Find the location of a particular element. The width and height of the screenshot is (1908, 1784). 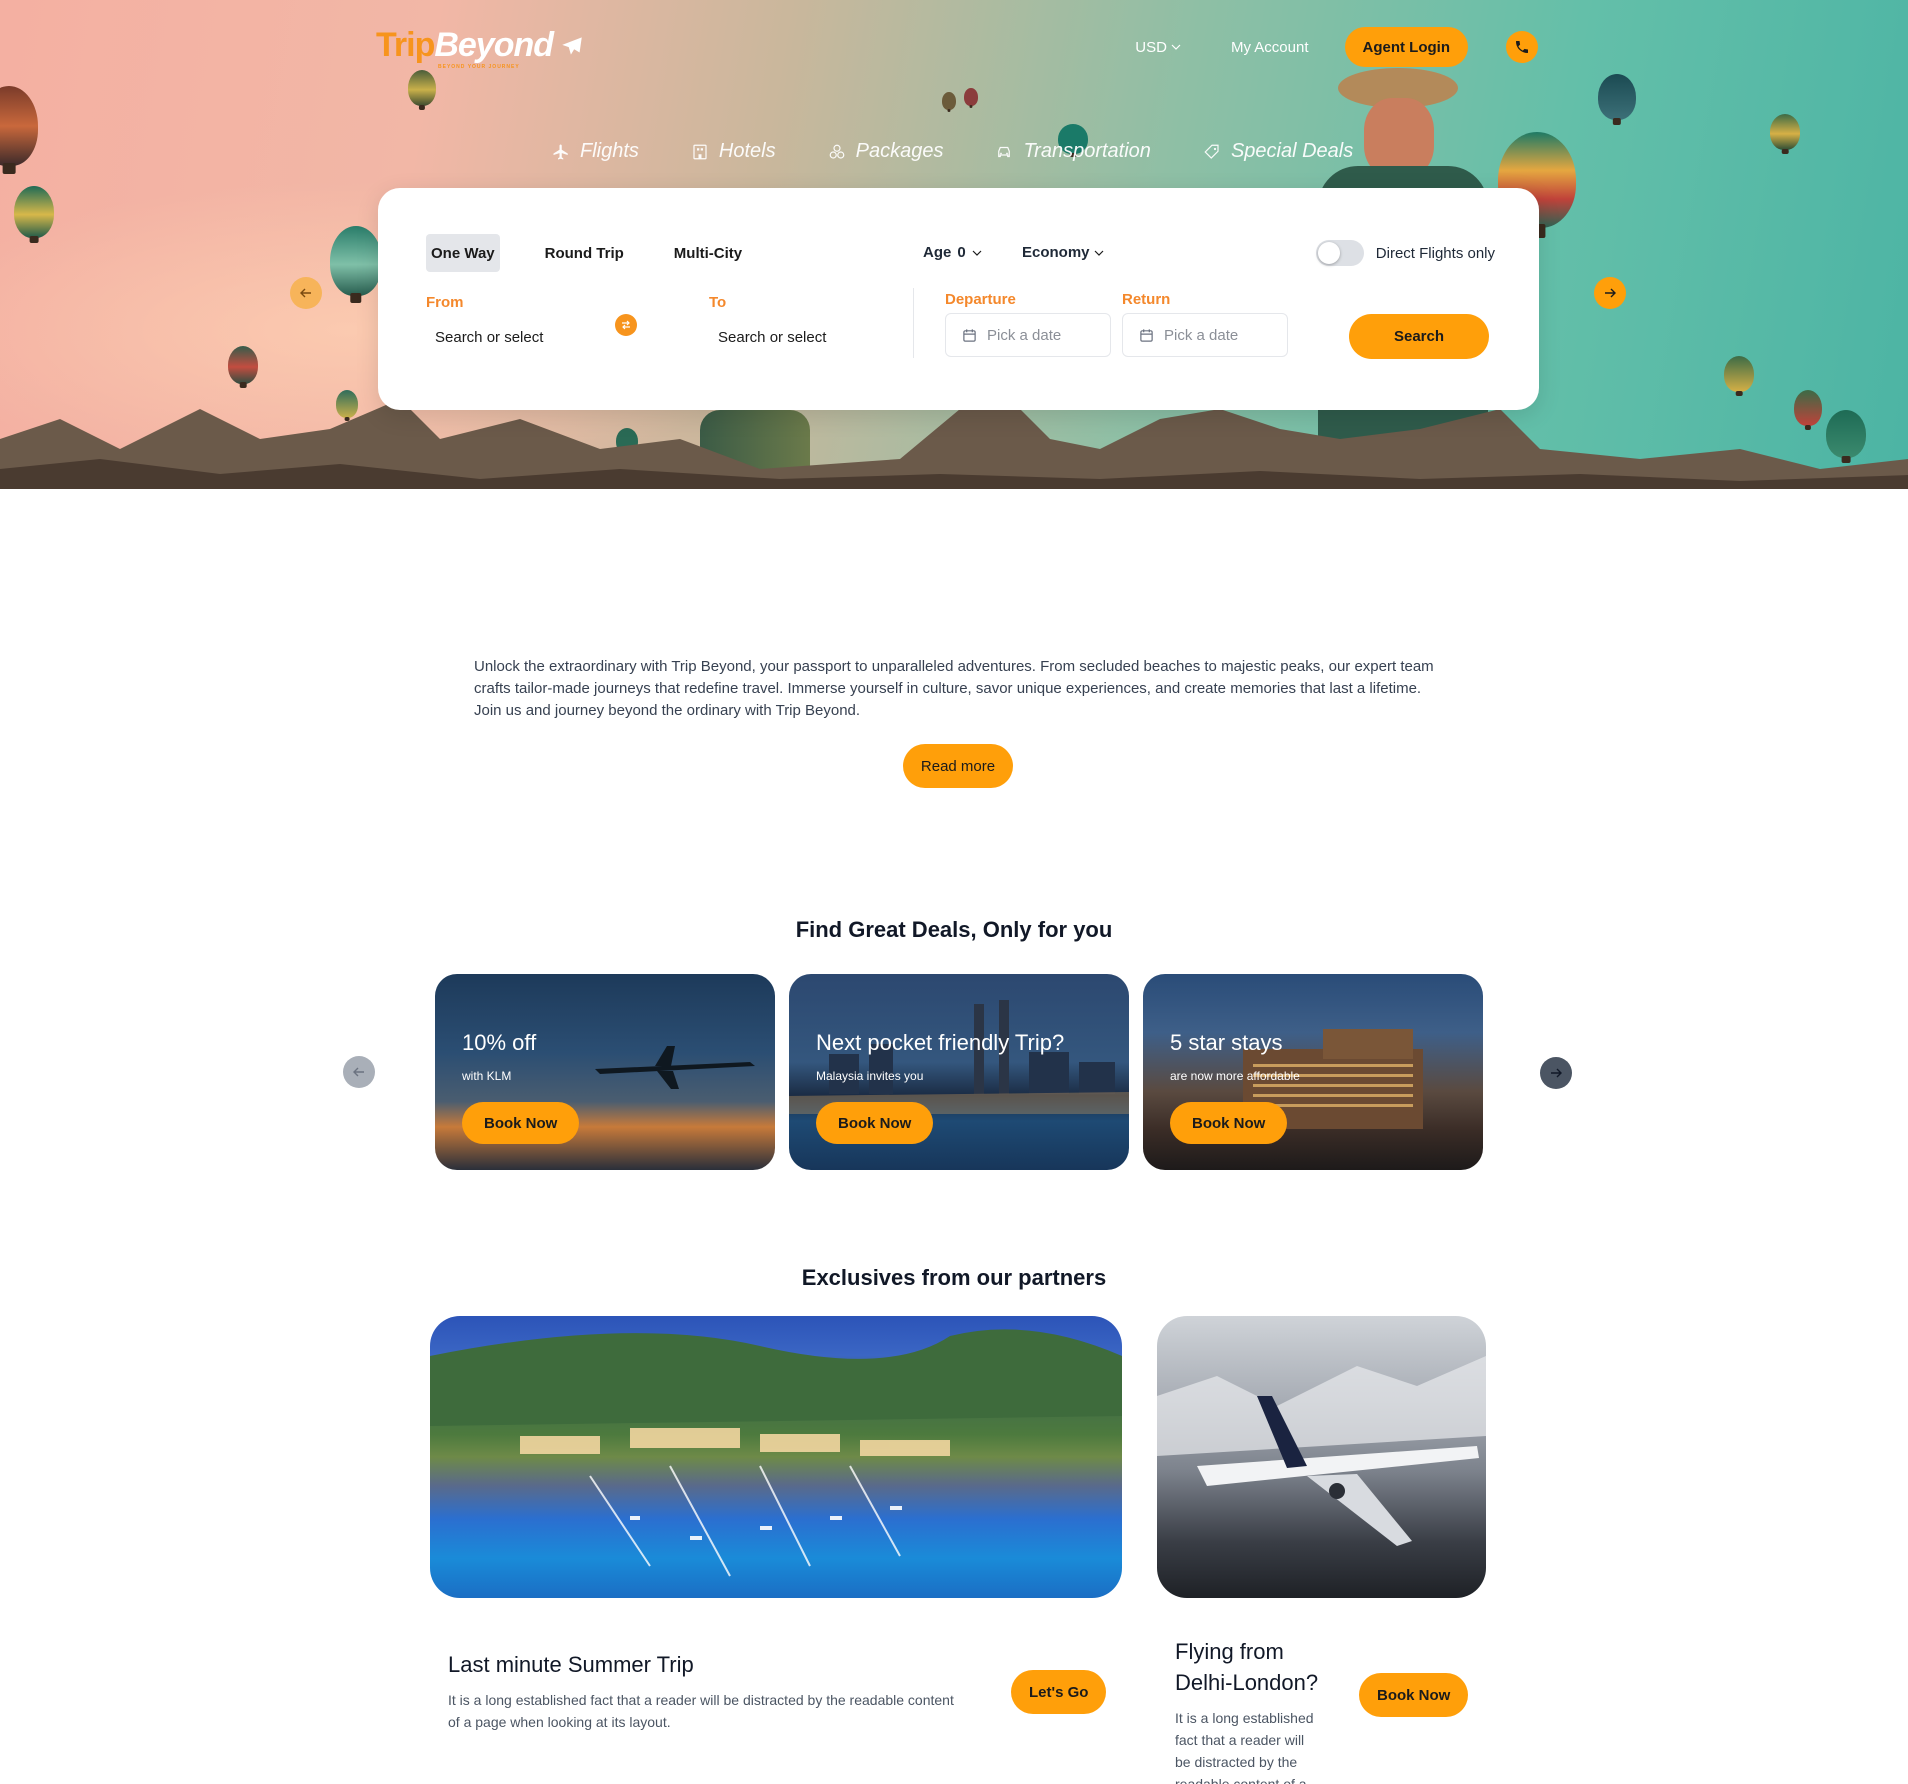

tab-special-deals: Special Deals is located at coordinates (1278, 151).